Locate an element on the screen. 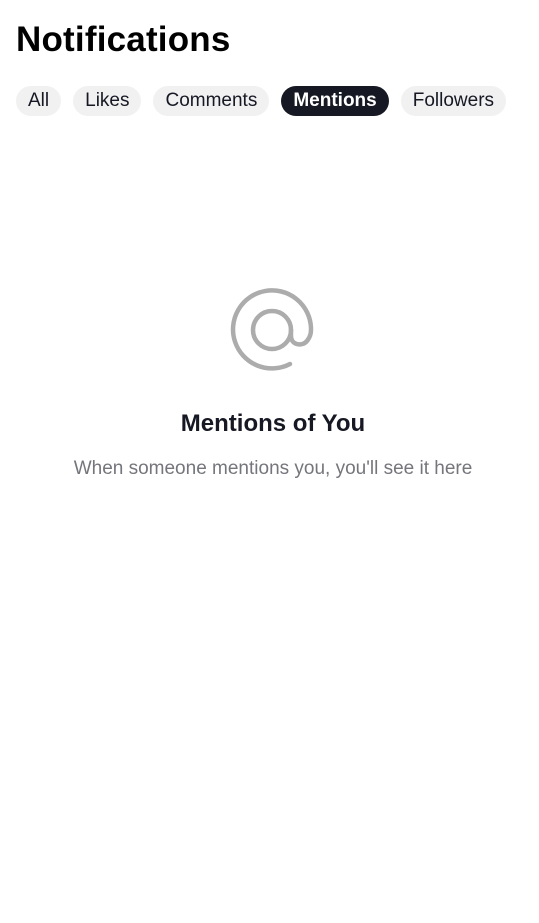 This screenshot has height=923, width=539. notification-filter-tabs: All Likes Comments Mentions Followers is located at coordinates (261, 101).